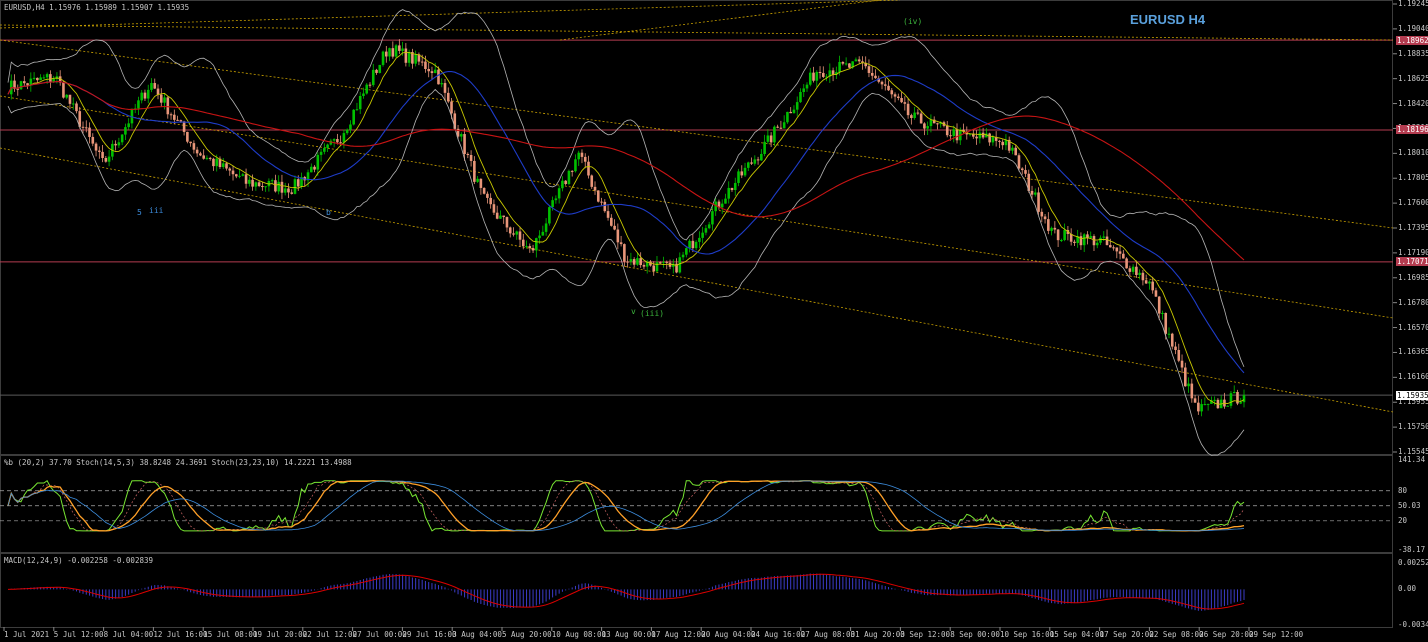 The height and width of the screenshot is (642, 1428). Describe the element at coordinates (1413, 302) in the screenshot. I see `price-axis-tick: 1.16780` at that location.